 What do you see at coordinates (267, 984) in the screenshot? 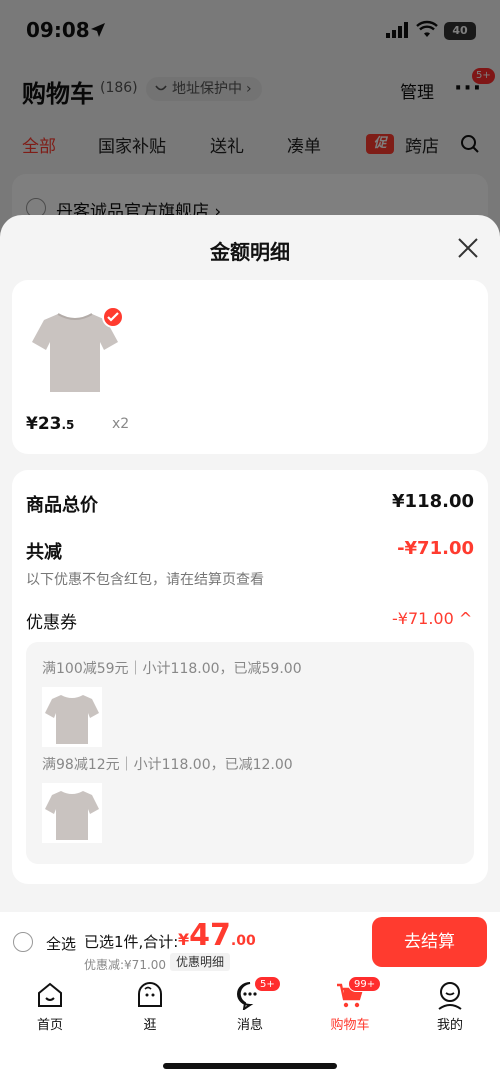
I see `messages-badge: 5+` at bounding box center [267, 984].